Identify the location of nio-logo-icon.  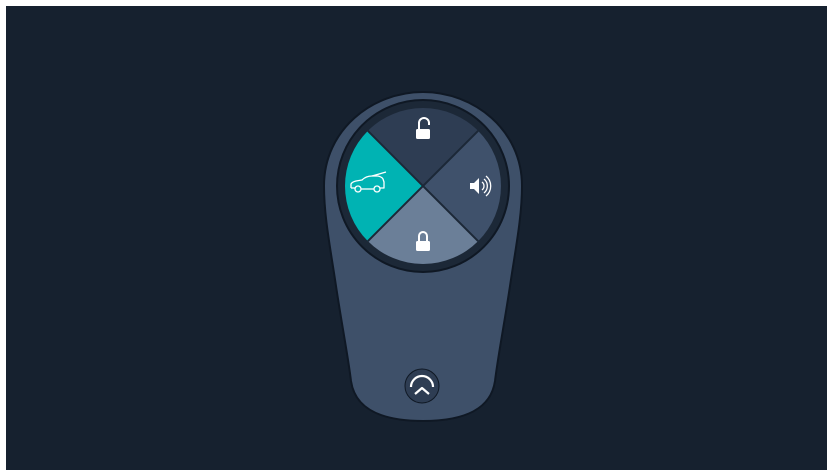
(422, 386).